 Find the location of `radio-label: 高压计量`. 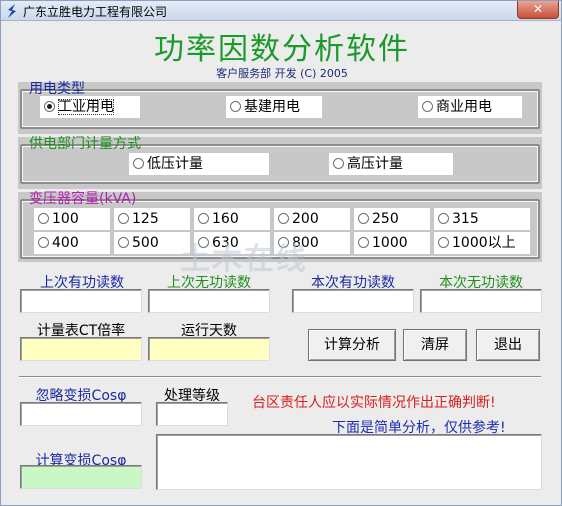

radio-label: 高压计量 is located at coordinates (375, 164).